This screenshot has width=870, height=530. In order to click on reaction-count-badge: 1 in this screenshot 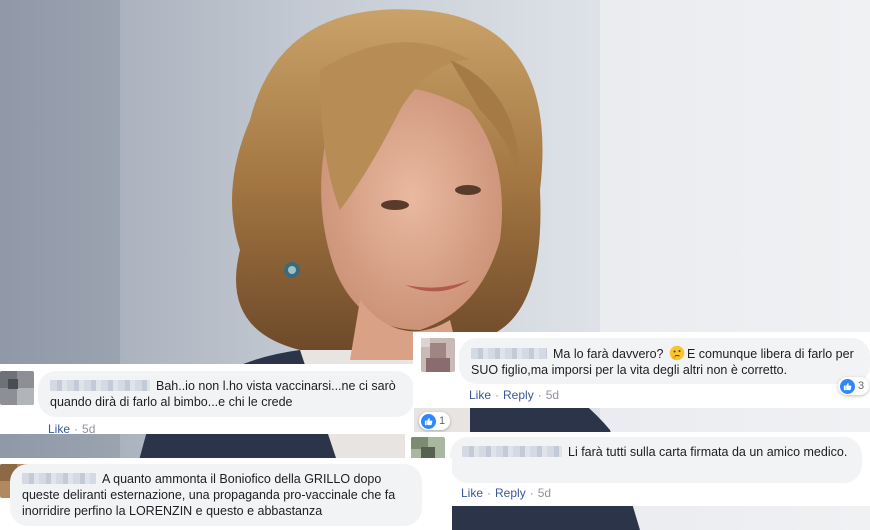, I will do `click(435, 421)`.